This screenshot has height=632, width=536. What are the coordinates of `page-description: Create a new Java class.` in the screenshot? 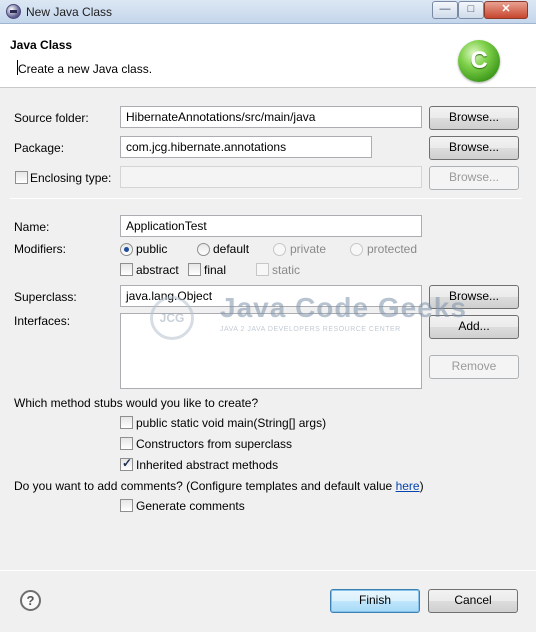 It's located at (85, 69).